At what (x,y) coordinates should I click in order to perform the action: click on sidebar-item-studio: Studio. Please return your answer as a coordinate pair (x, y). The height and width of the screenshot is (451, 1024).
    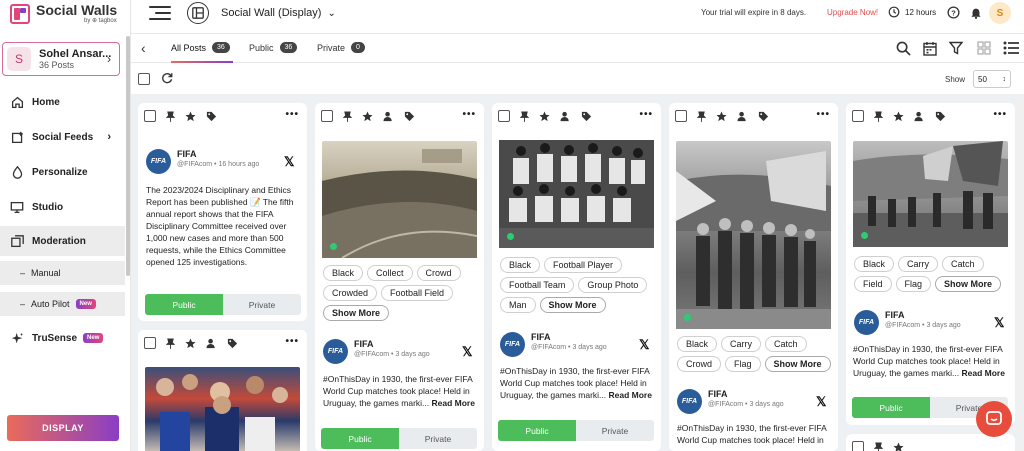
    Looking at the image, I should click on (62, 207).